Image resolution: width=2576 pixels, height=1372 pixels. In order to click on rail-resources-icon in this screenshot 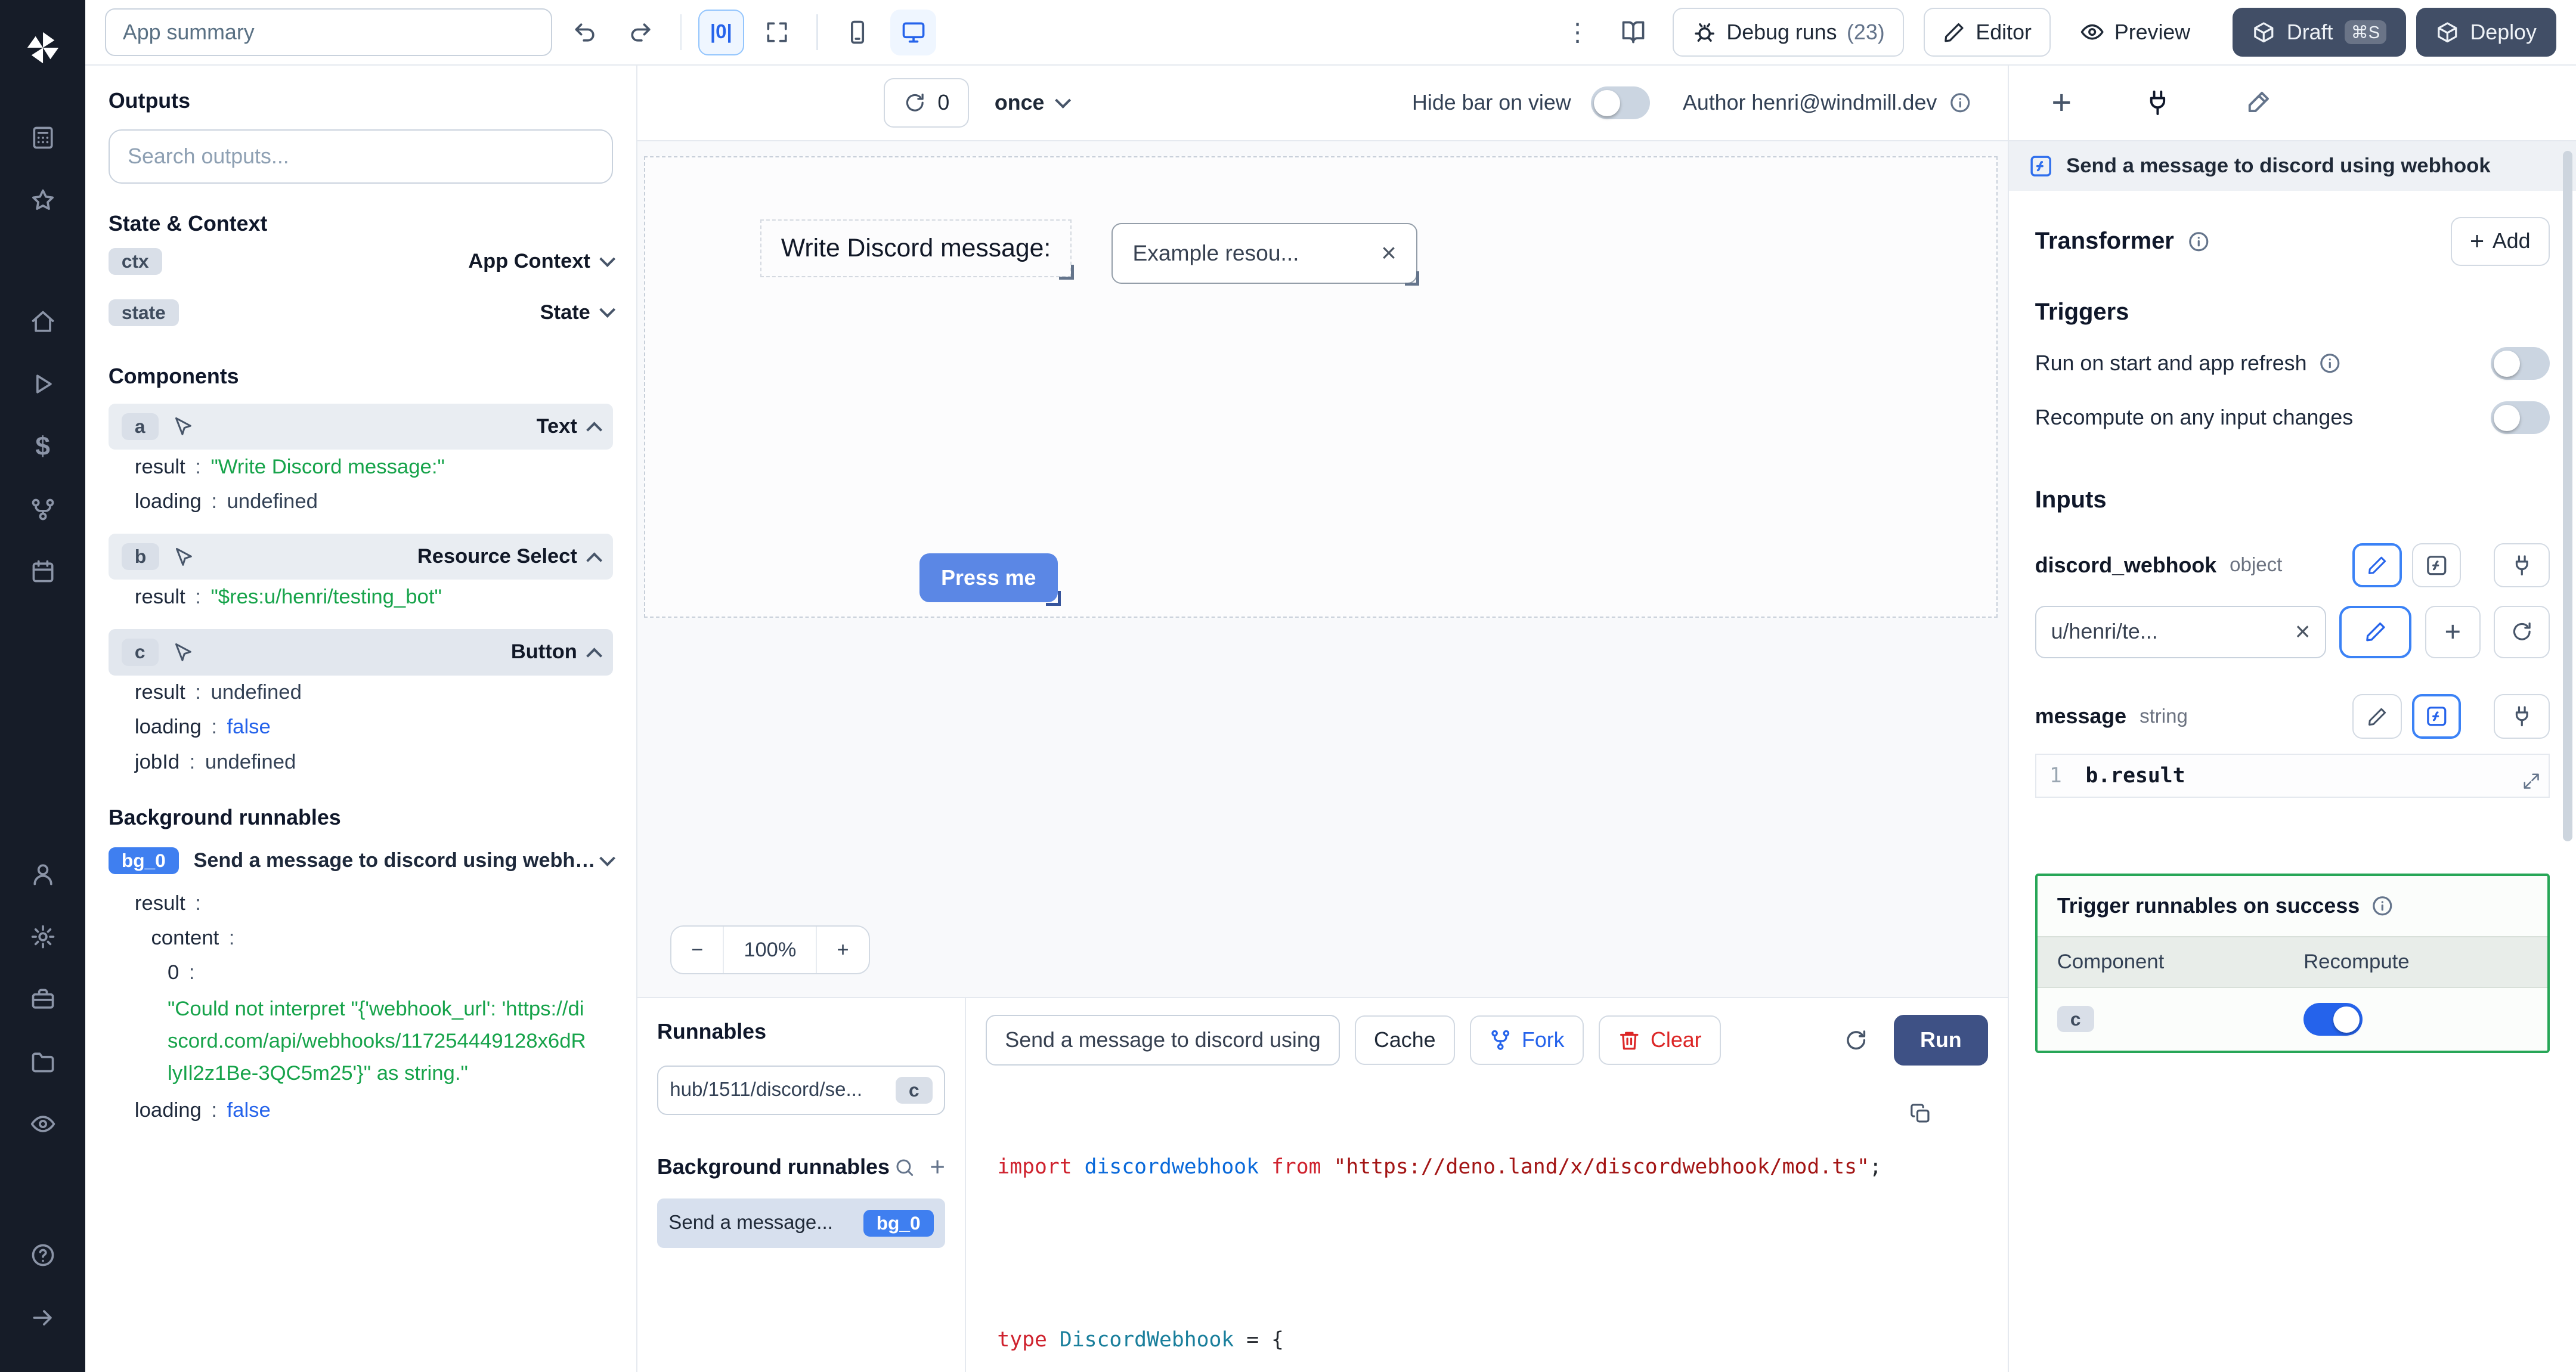, I will do `click(43, 509)`.